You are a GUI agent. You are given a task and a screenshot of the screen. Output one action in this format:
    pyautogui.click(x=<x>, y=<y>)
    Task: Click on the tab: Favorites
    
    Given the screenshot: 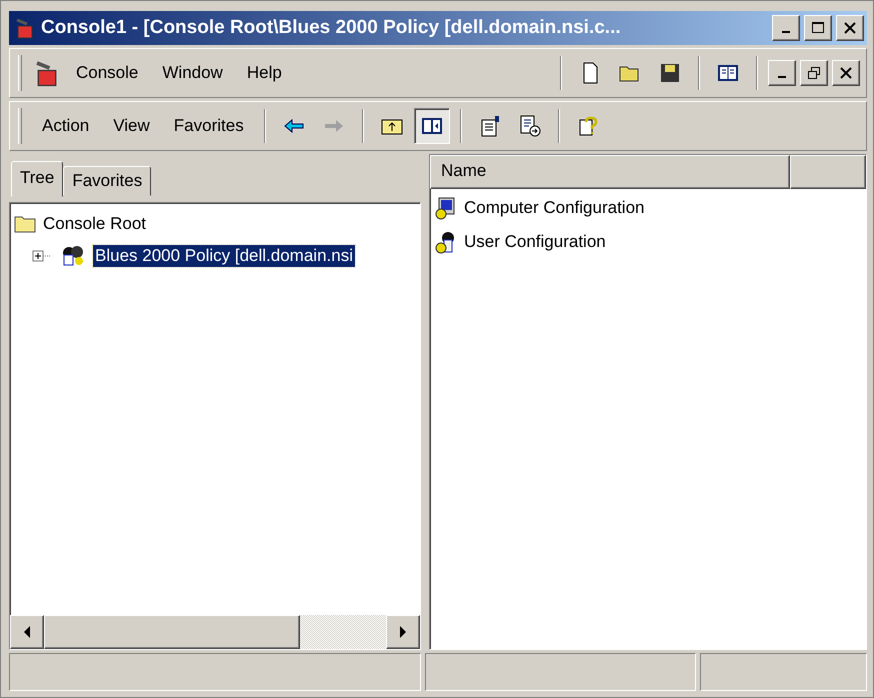 What is the action you would take?
    pyautogui.click(x=107, y=181)
    